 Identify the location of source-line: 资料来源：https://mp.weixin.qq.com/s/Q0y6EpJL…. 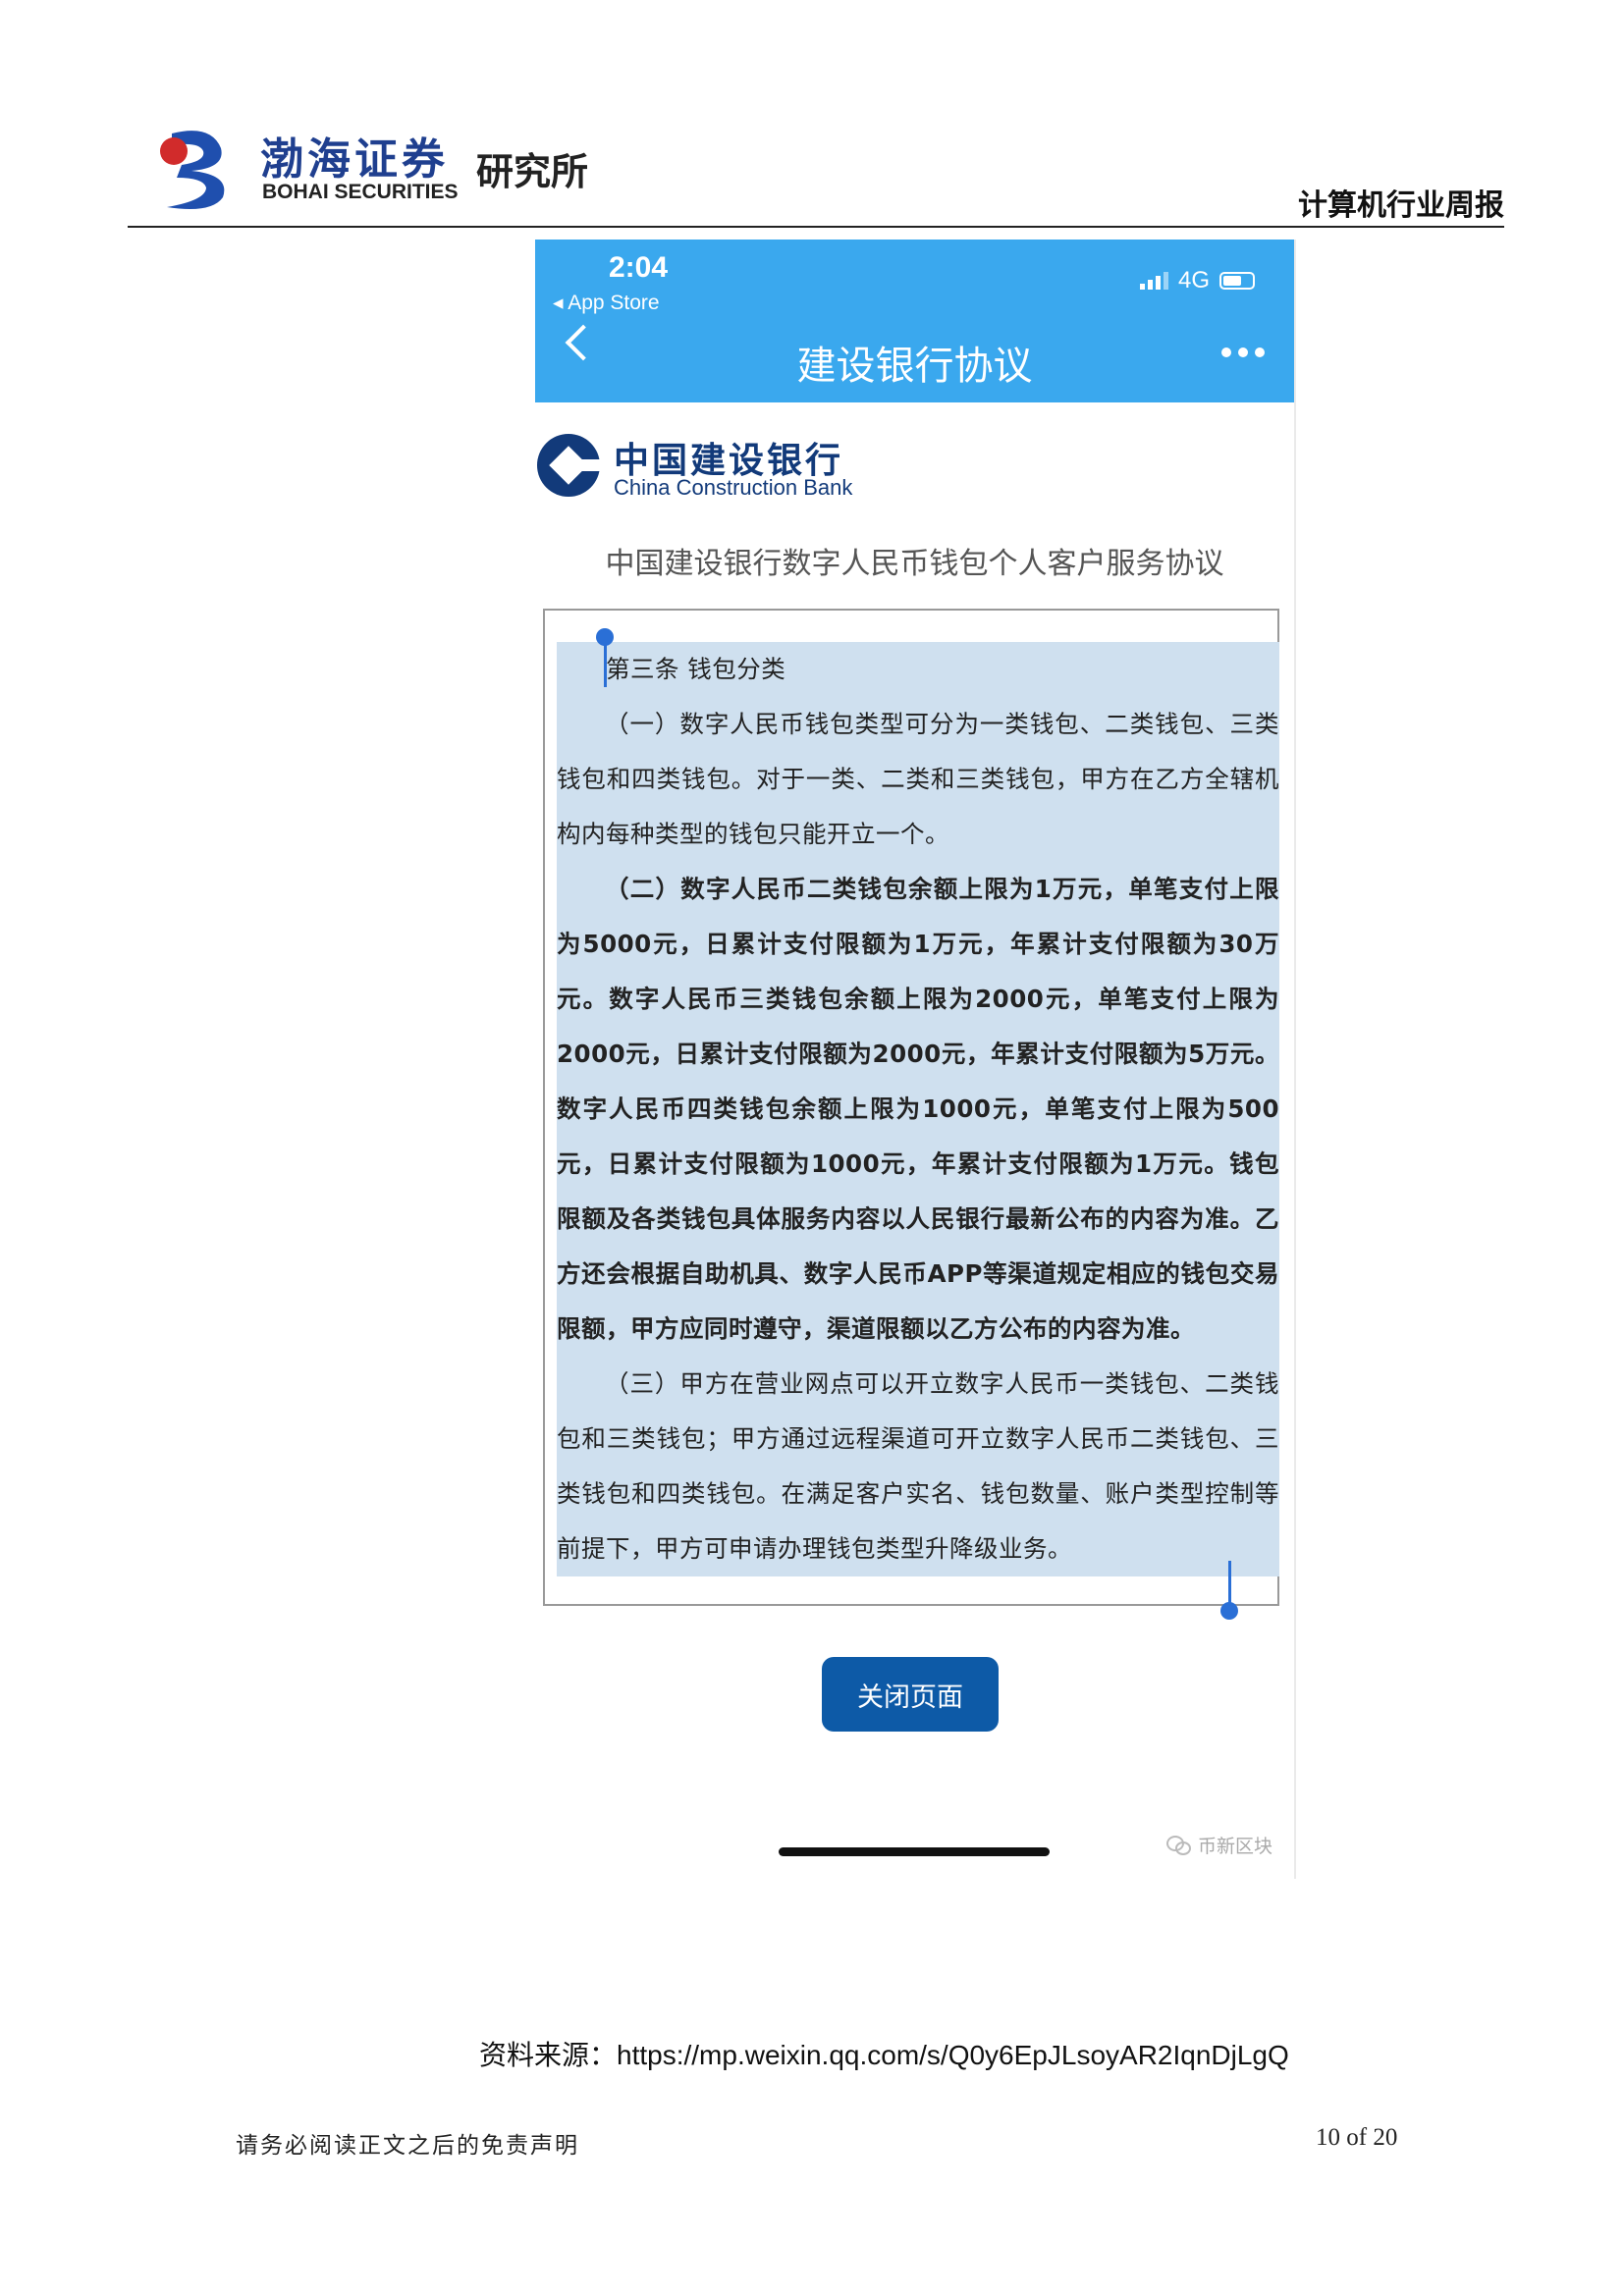
(884, 2053).